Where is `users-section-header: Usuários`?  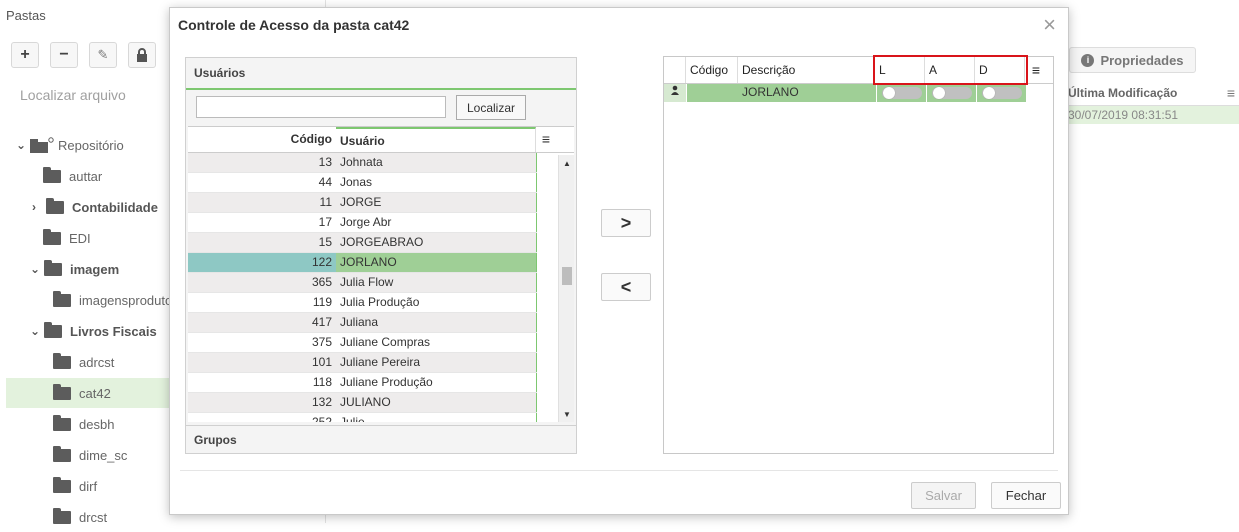
users-section-header: Usuários is located at coordinates (381, 74).